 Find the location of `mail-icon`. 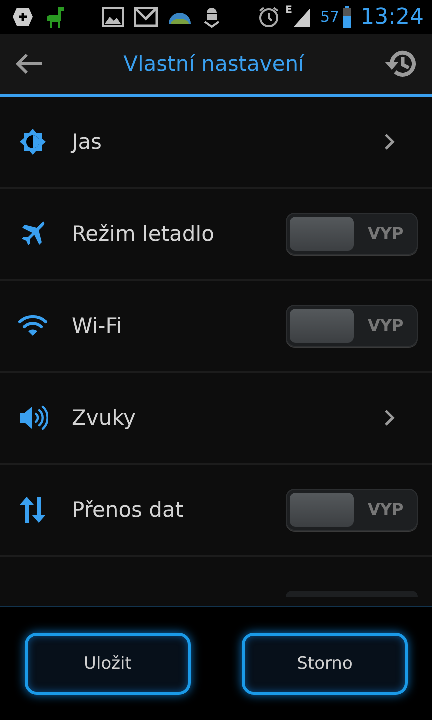

mail-icon is located at coordinates (146, 17).